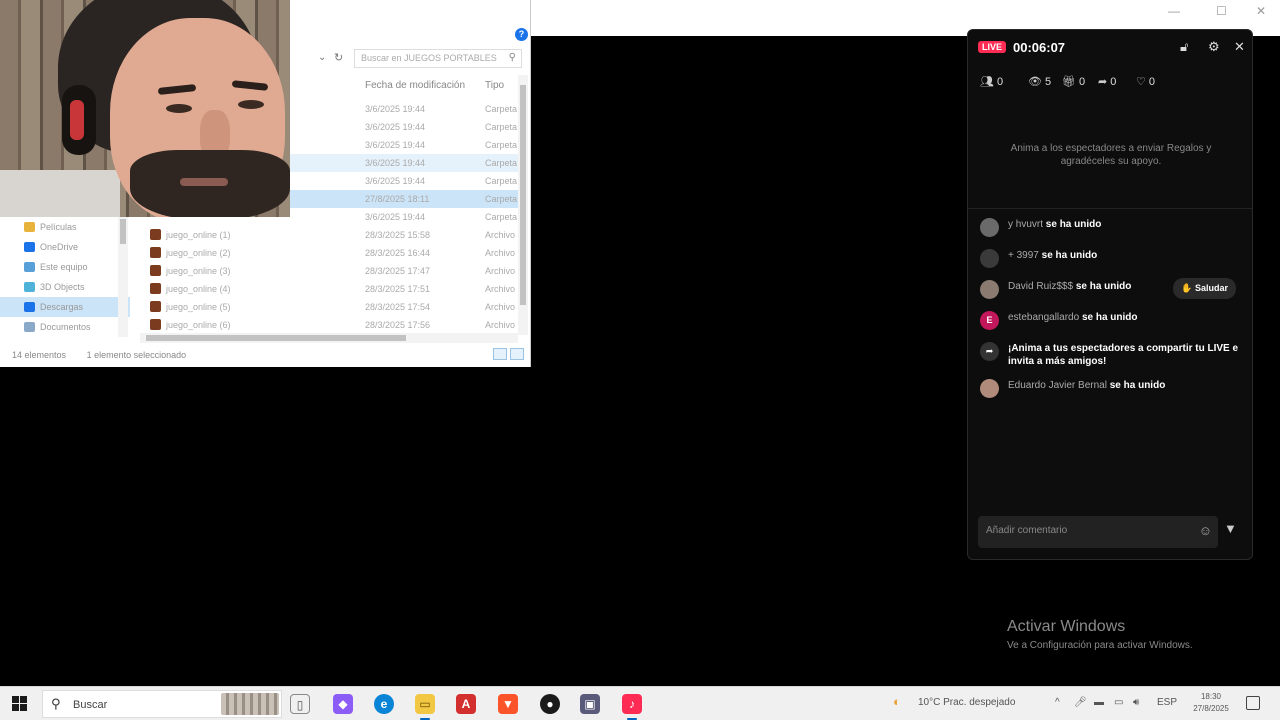  I want to click on brave-icon: ▼, so click(508, 704).